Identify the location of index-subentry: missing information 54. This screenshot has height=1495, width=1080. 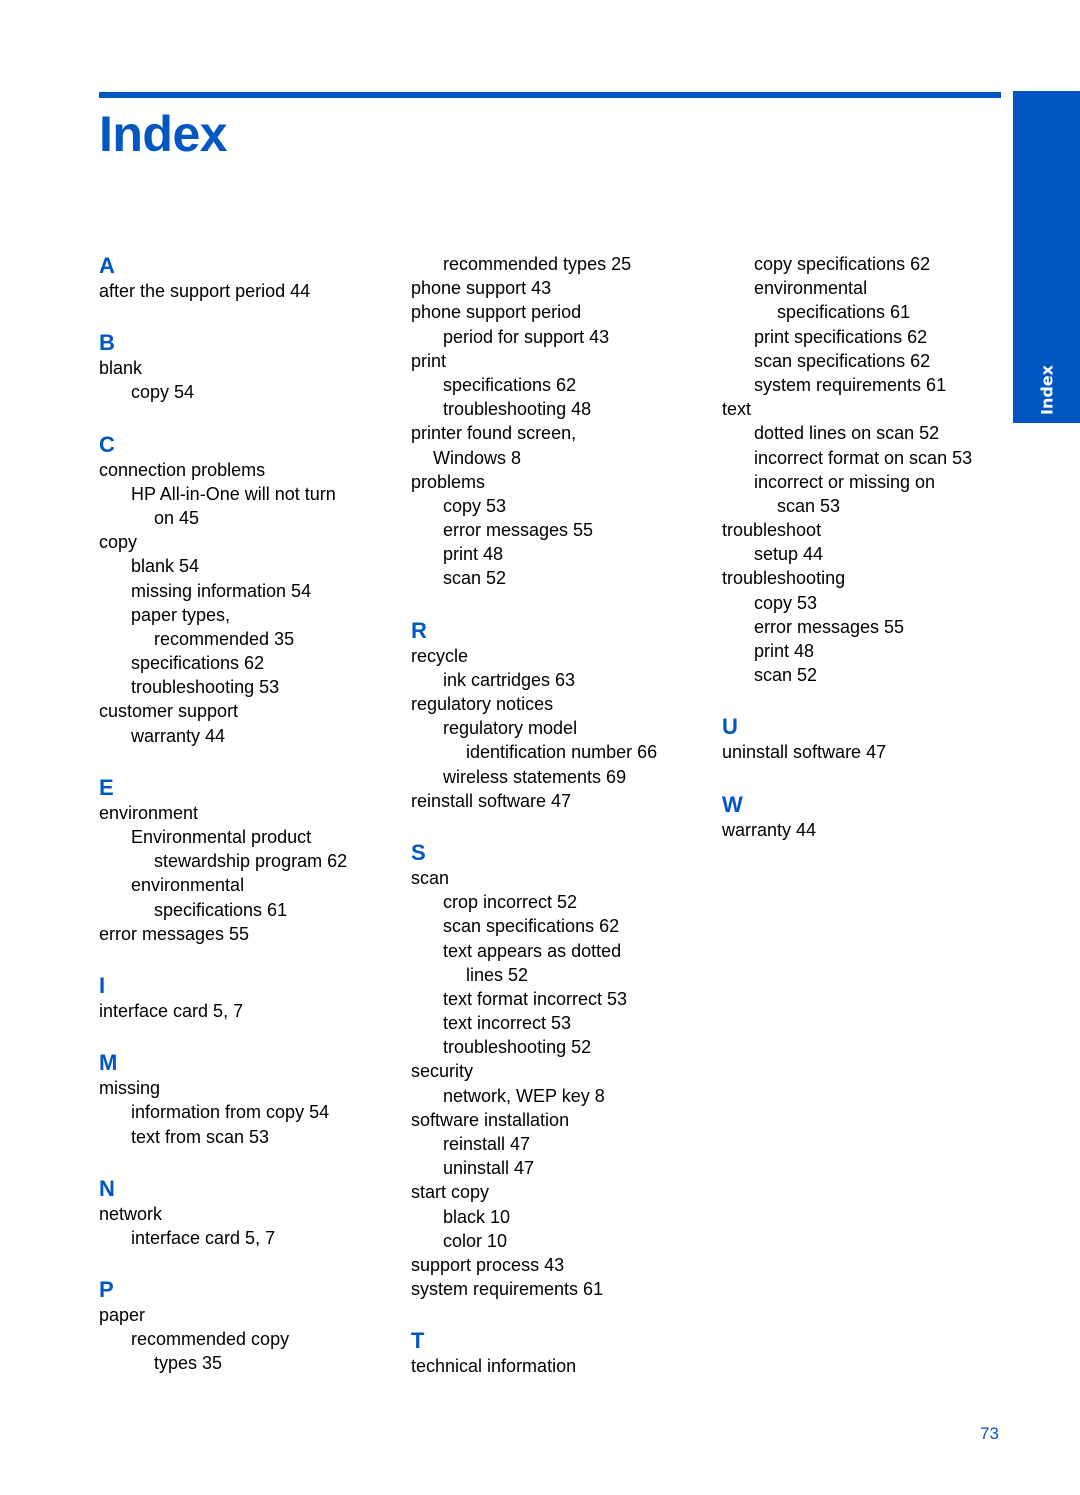
(249, 591).